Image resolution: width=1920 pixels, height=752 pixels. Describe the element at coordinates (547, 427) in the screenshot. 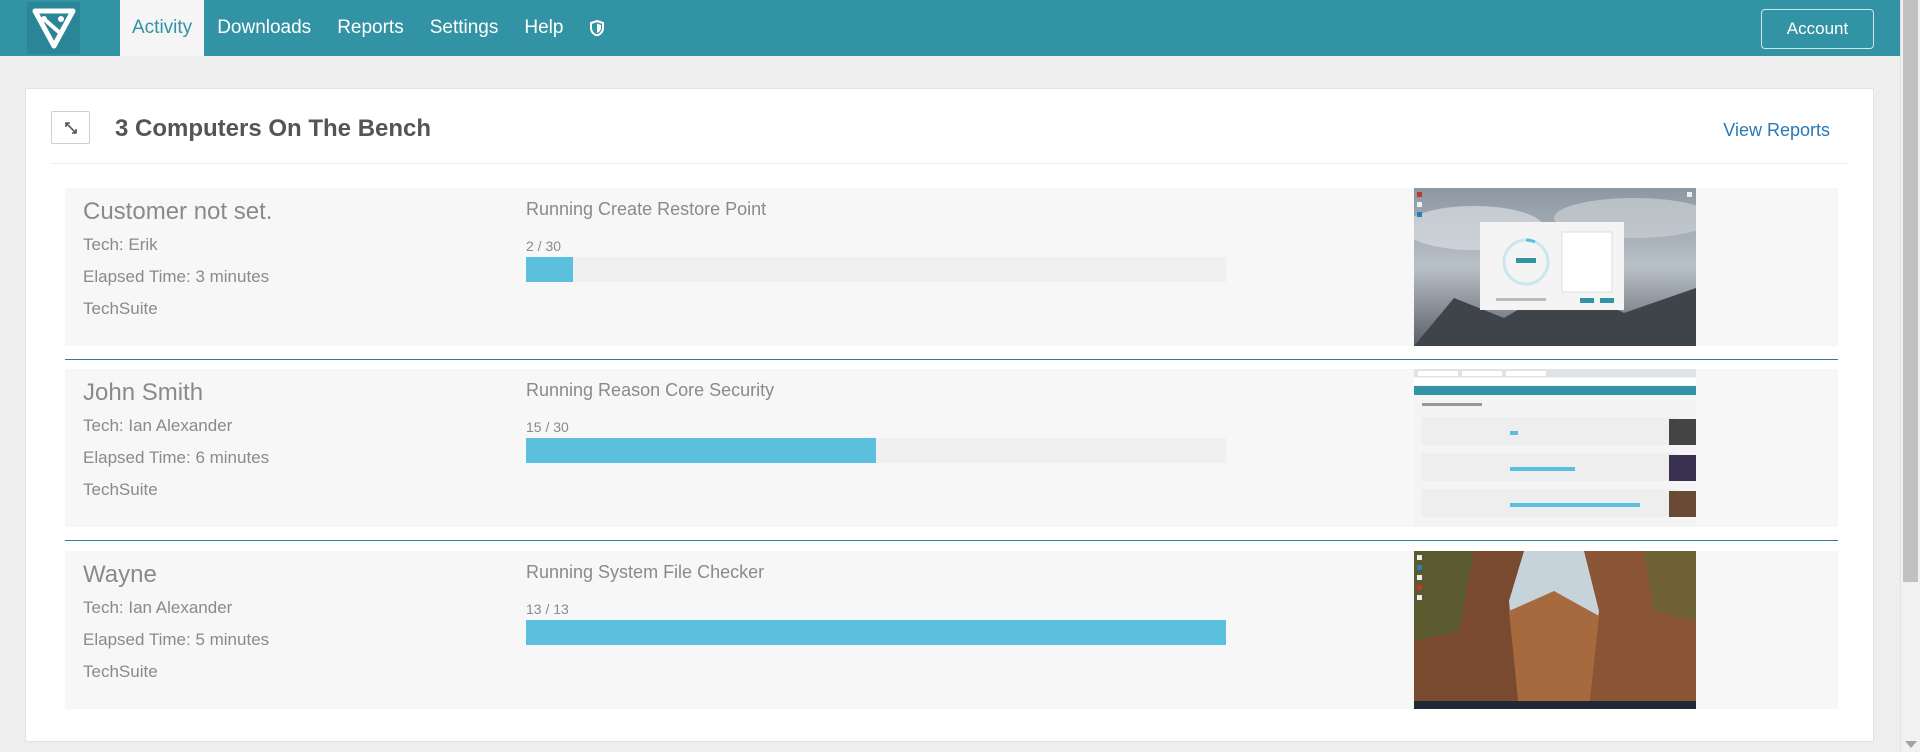

I see `progress-count: 15 / 30` at that location.